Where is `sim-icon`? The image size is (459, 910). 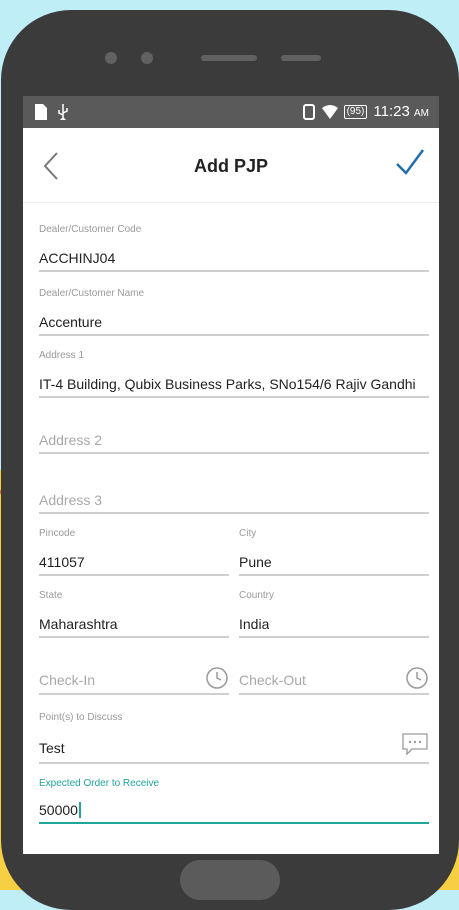 sim-icon is located at coordinates (41, 112).